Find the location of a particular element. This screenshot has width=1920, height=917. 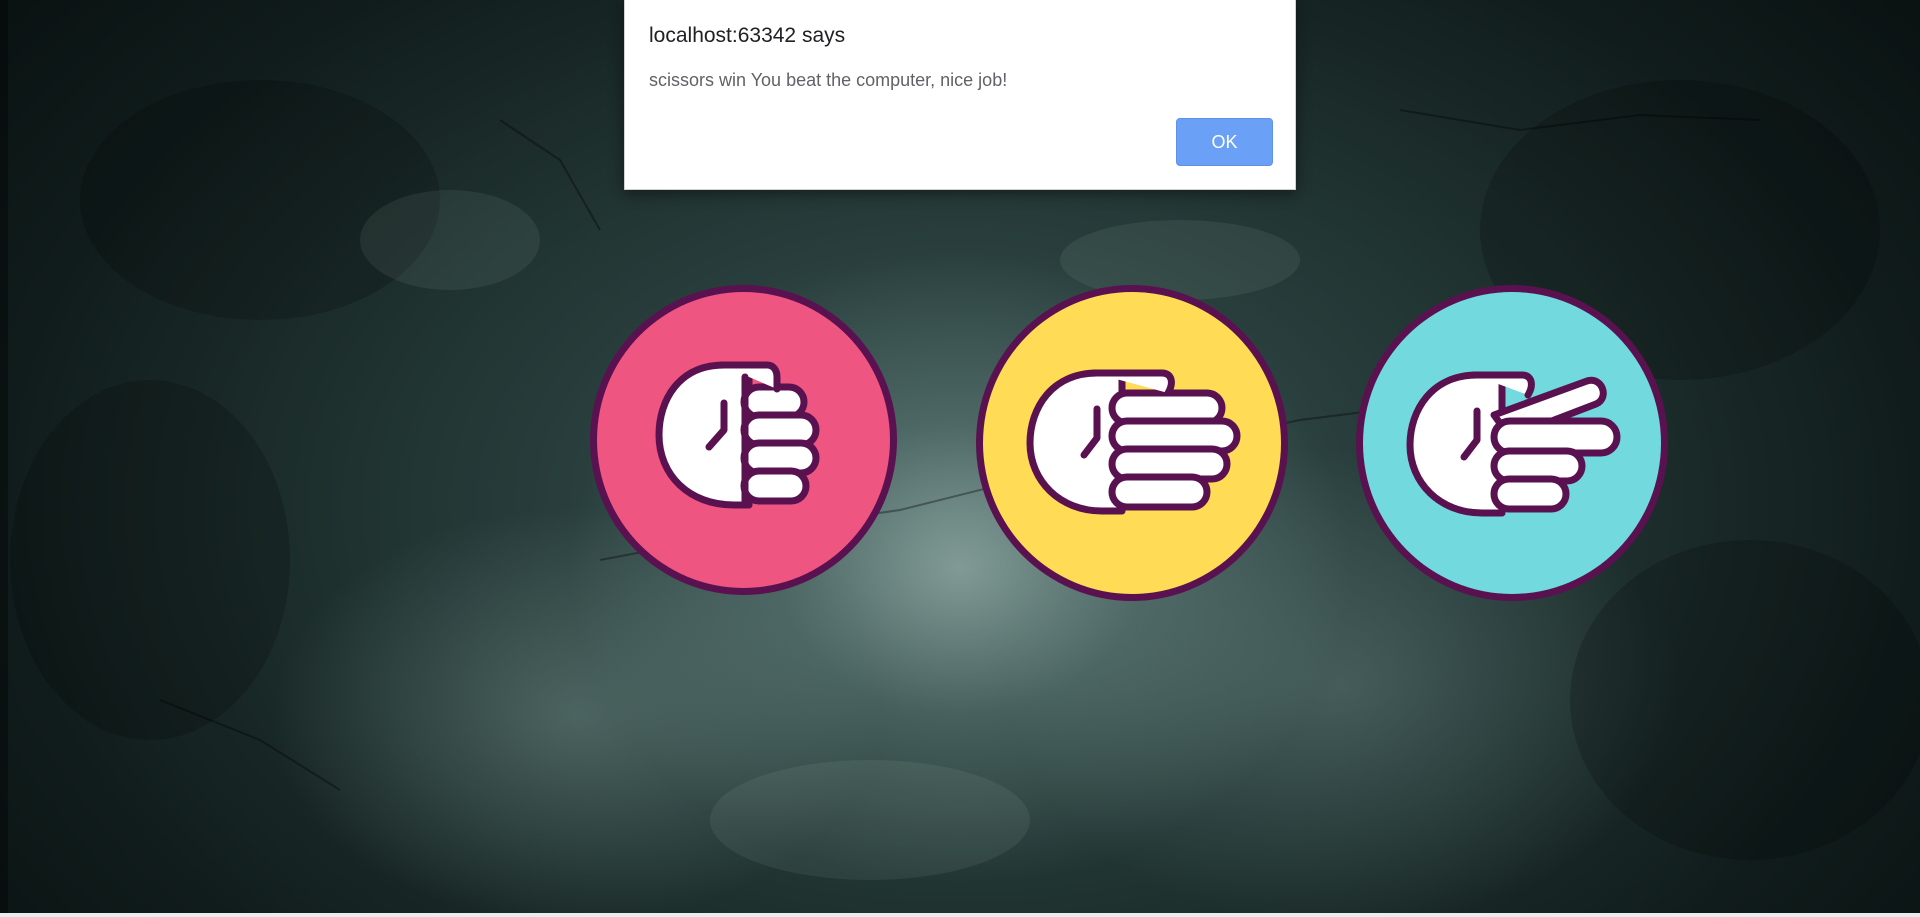

scissors-button is located at coordinates (1512, 443).